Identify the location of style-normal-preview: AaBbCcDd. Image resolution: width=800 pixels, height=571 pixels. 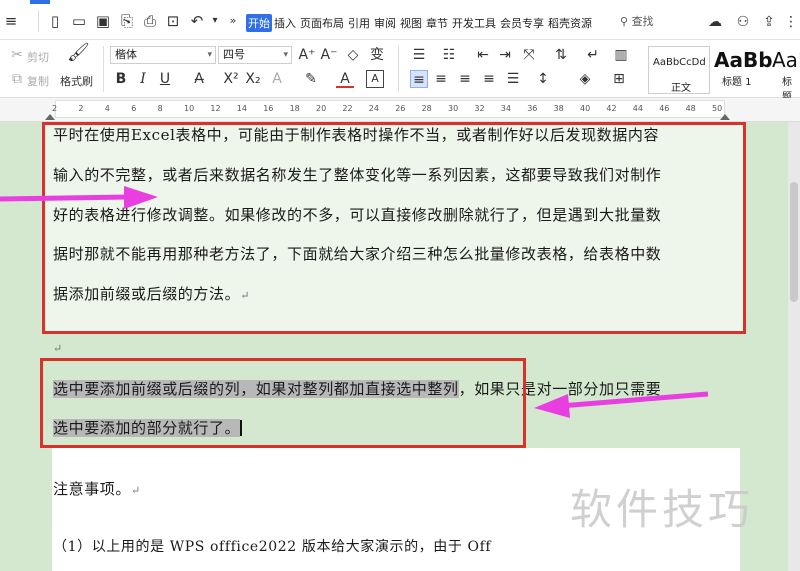
(679, 62).